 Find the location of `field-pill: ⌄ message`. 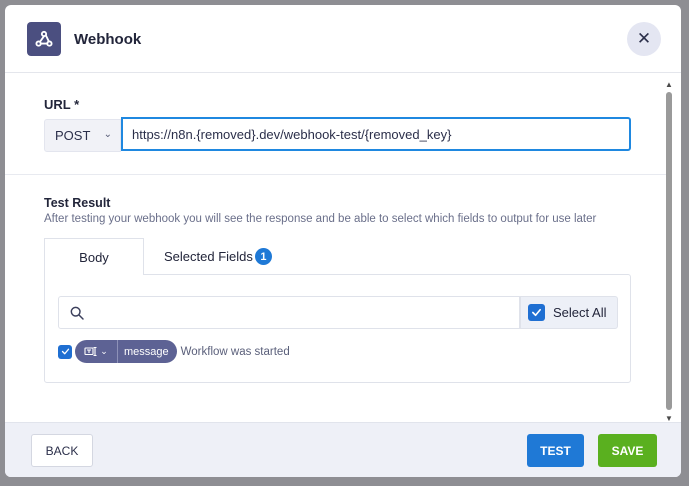

field-pill: ⌄ message is located at coordinates (126, 351).